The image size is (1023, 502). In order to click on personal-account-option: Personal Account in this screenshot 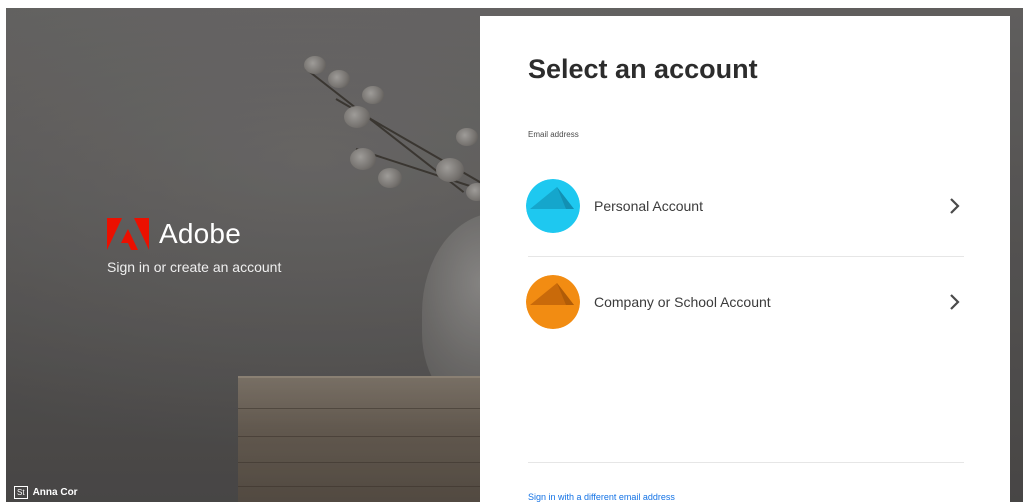, I will do `click(746, 206)`.